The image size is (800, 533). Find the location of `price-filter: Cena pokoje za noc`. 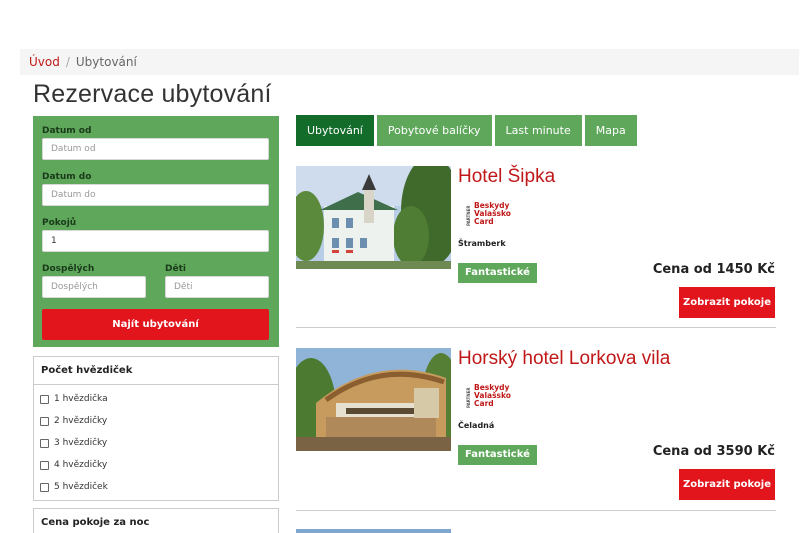

price-filter: Cena pokoje za noc is located at coordinates (156, 520).